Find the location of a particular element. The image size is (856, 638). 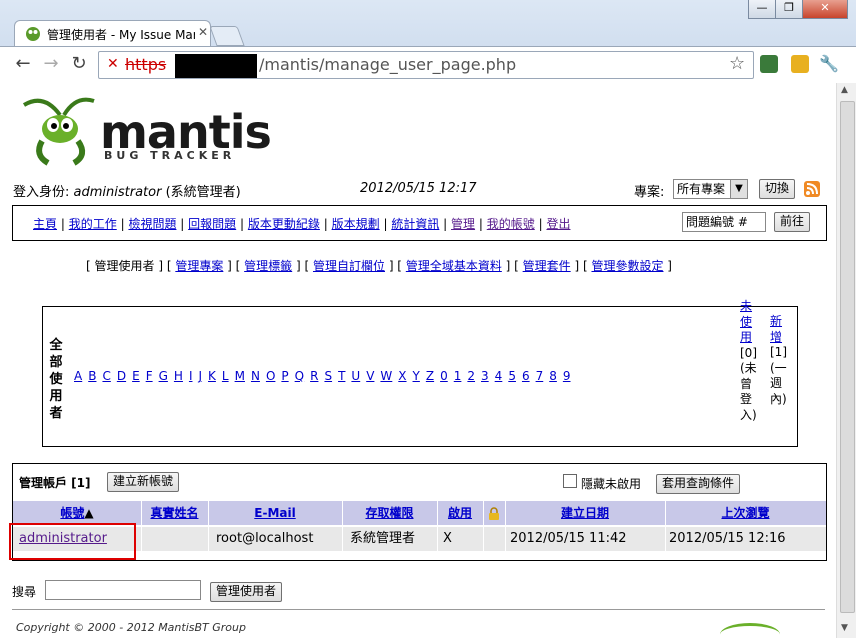

col-email: E-Mail is located at coordinates (275, 513).